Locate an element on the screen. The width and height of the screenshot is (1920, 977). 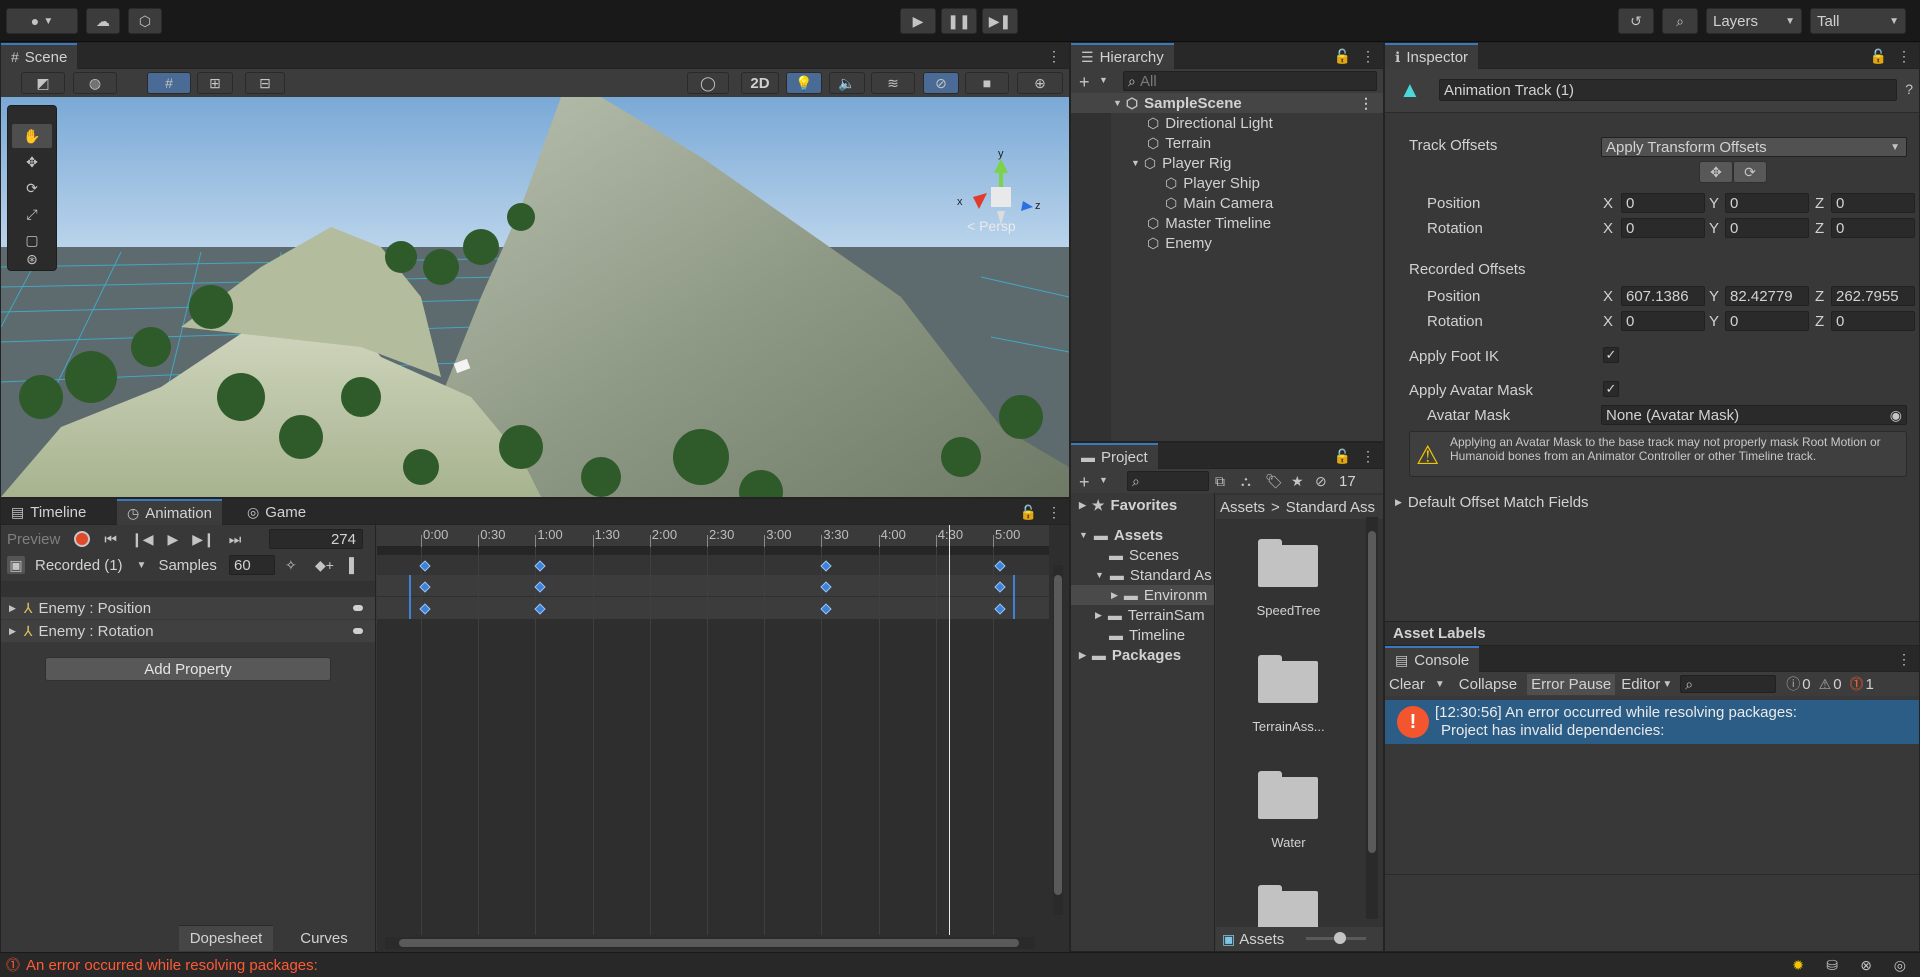
apply-avatar-mask-checkbox: ✓ is located at coordinates (1611, 389).